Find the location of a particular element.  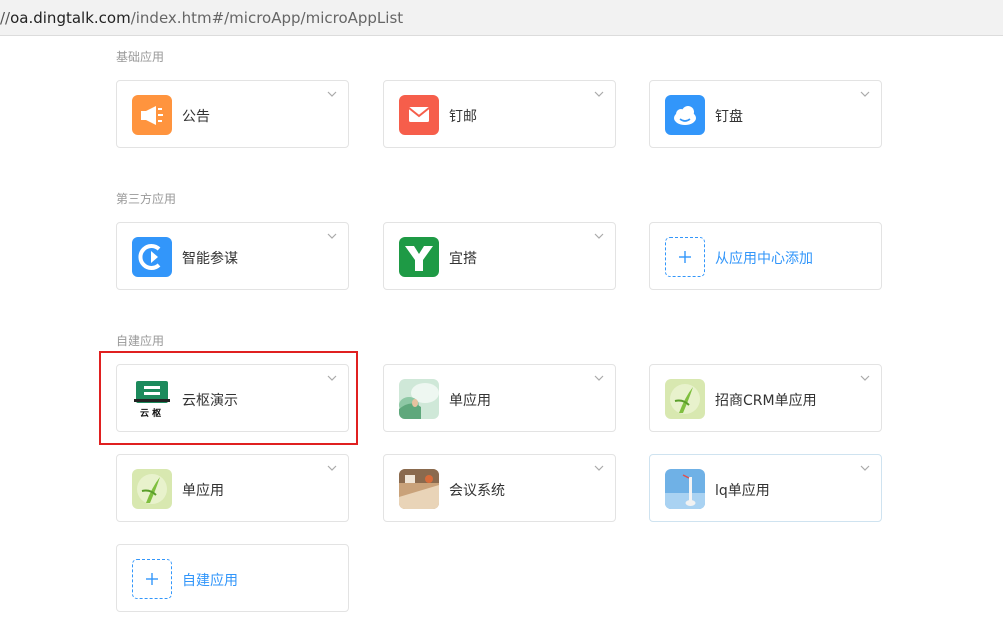

highlight-box is located at coordinates (228, 398).